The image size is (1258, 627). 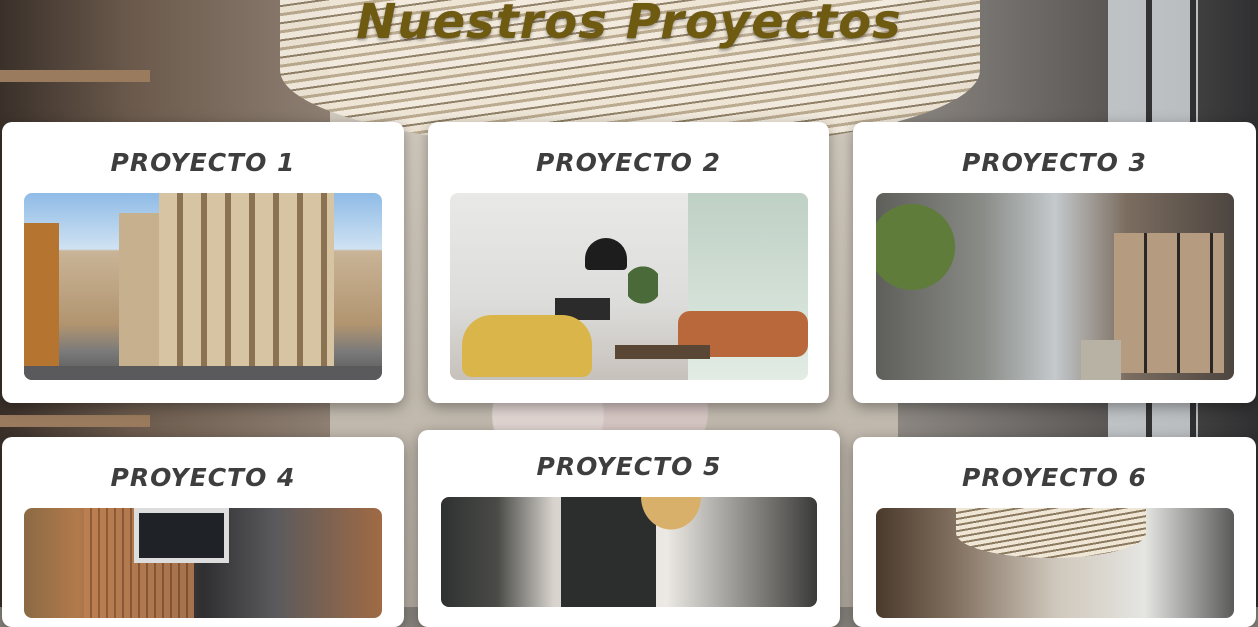 What do you see at coordinates (203, 162) in the screenshot?
I see `project-title: PROYECTO 1` at bounding box center [203, 162].